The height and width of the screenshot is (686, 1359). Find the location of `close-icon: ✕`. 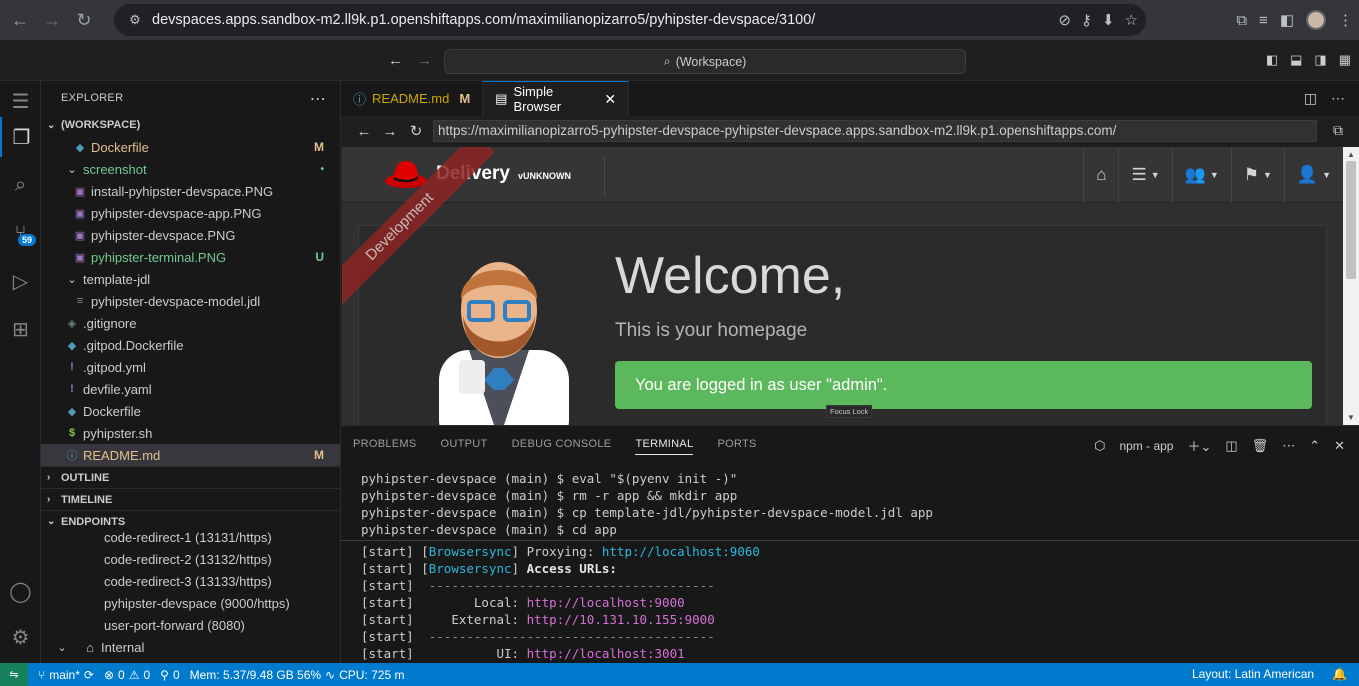

close-icon: ✕ is located at coordinates (610, 99).